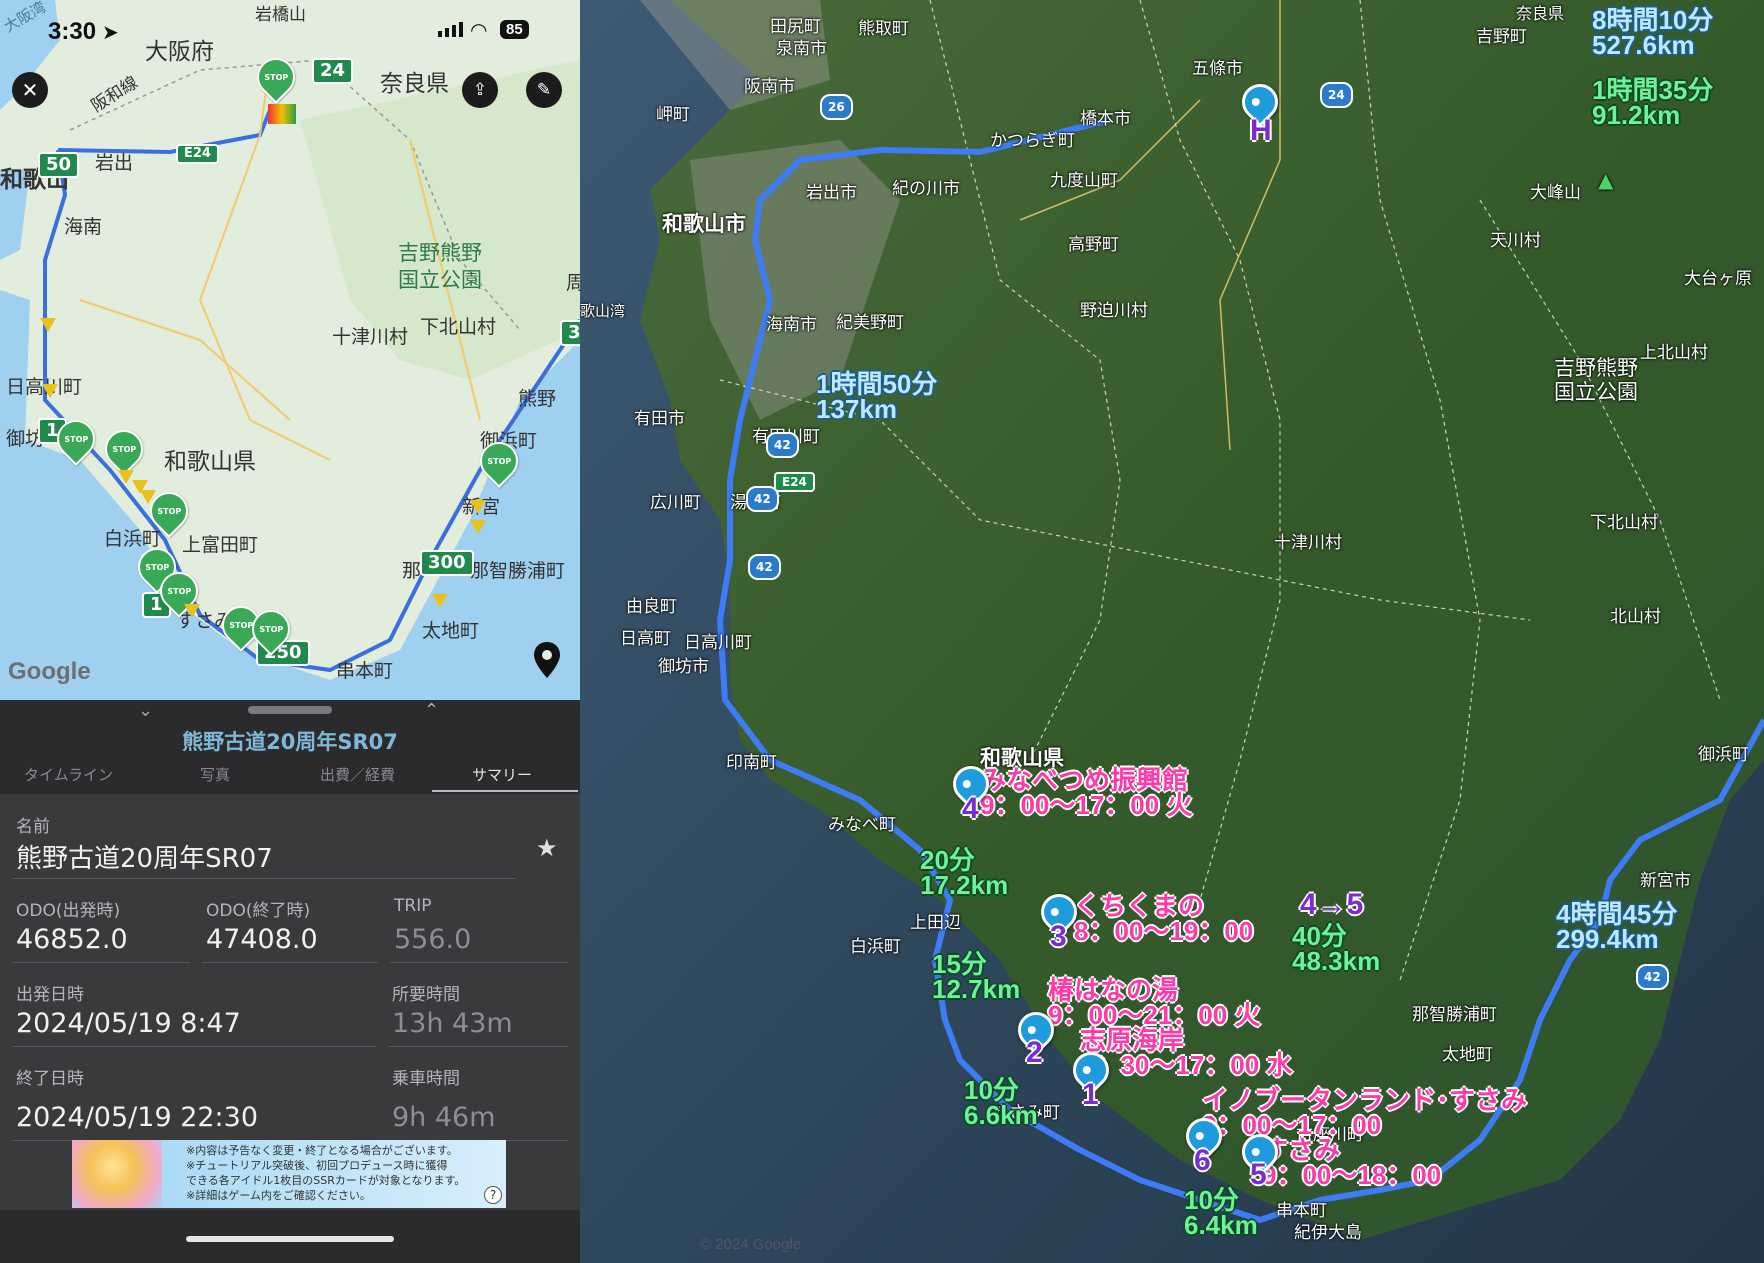  Describe the element at coordinates (144, 856) in the screenshot. I see `name-field: 熊野古道20周年SR07` at that location.